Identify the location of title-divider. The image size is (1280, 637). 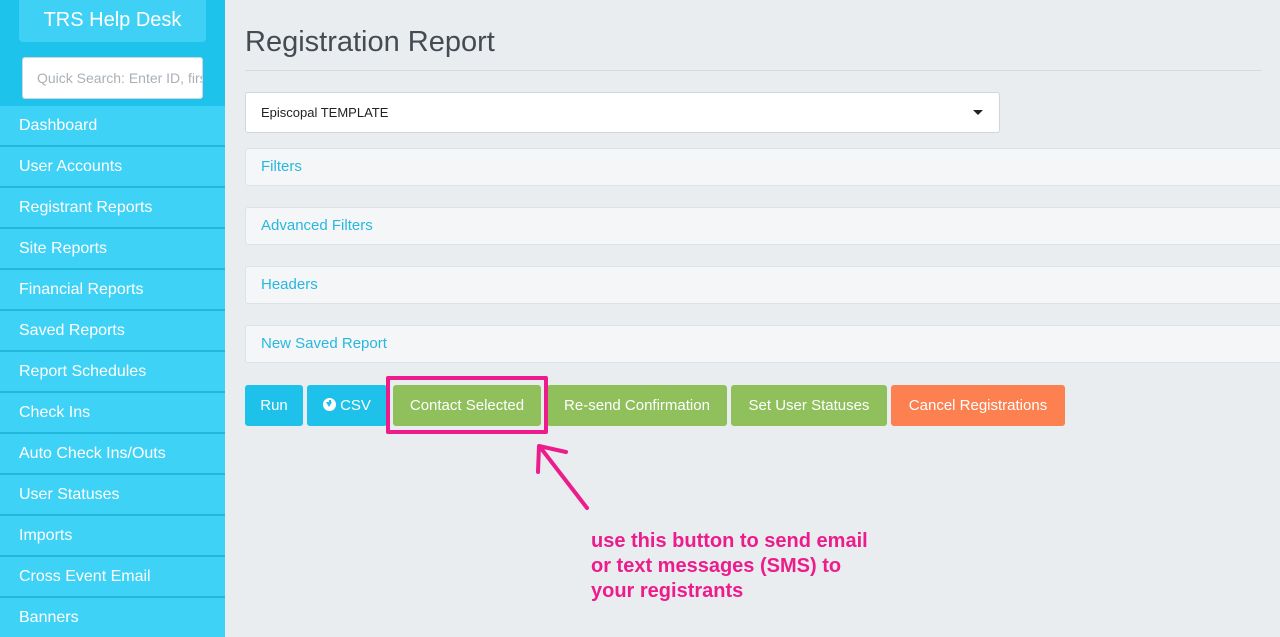
(753, 70).